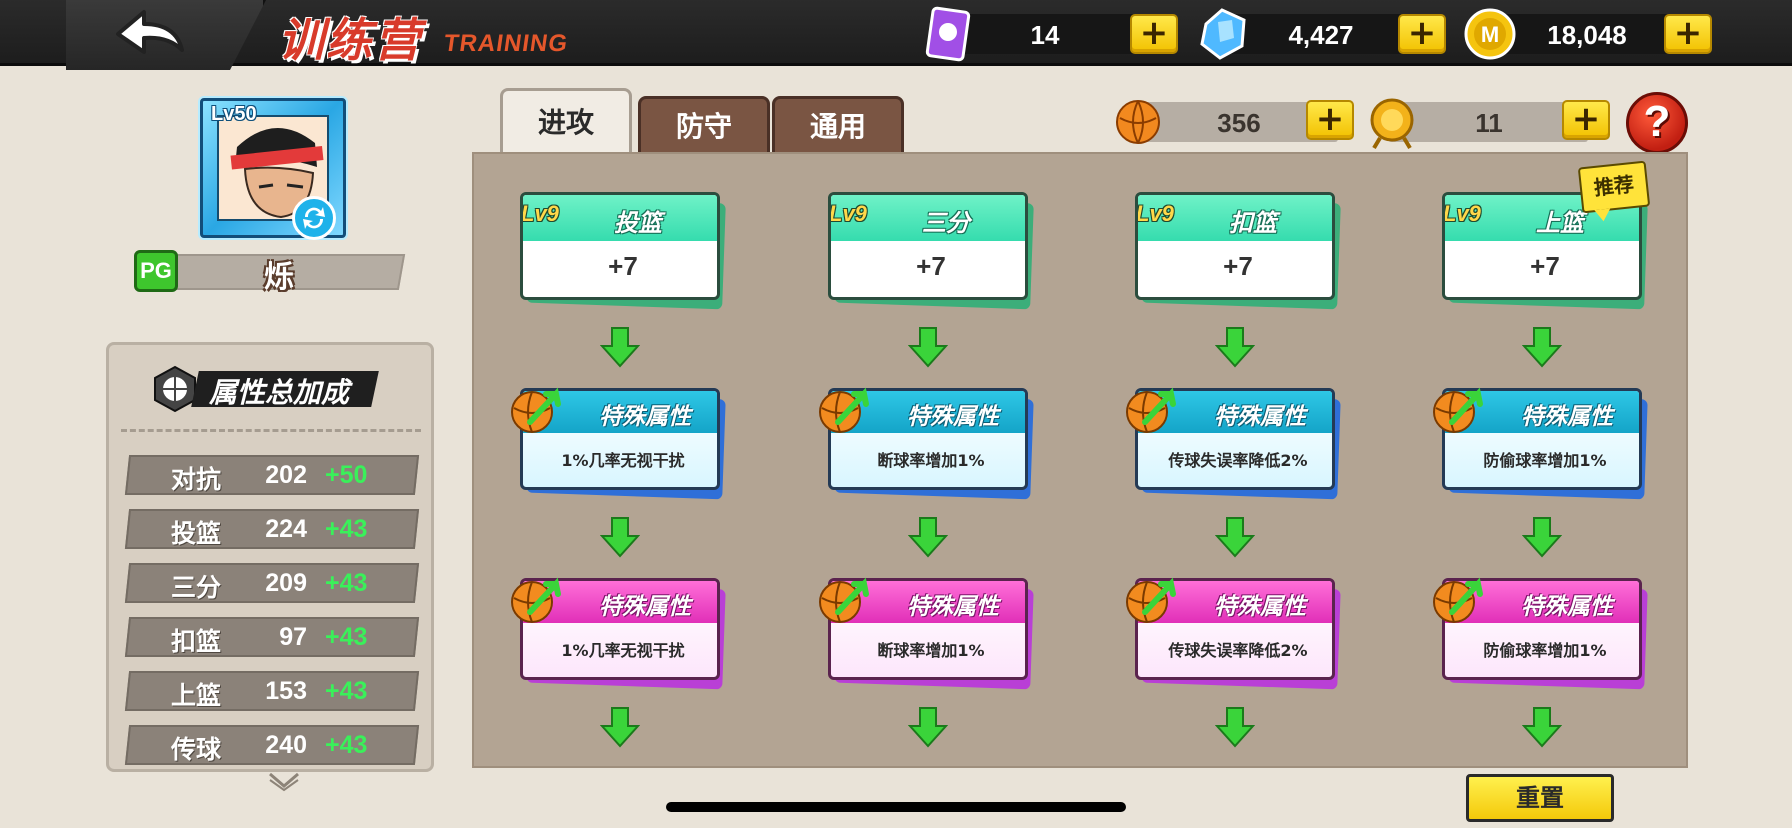 Image resolution: width=1792 pixels, height=828 pixels. Describe the element at coordinates (1239, 123) in the screenshot. I see `currency-balls-value: 356` at that location.